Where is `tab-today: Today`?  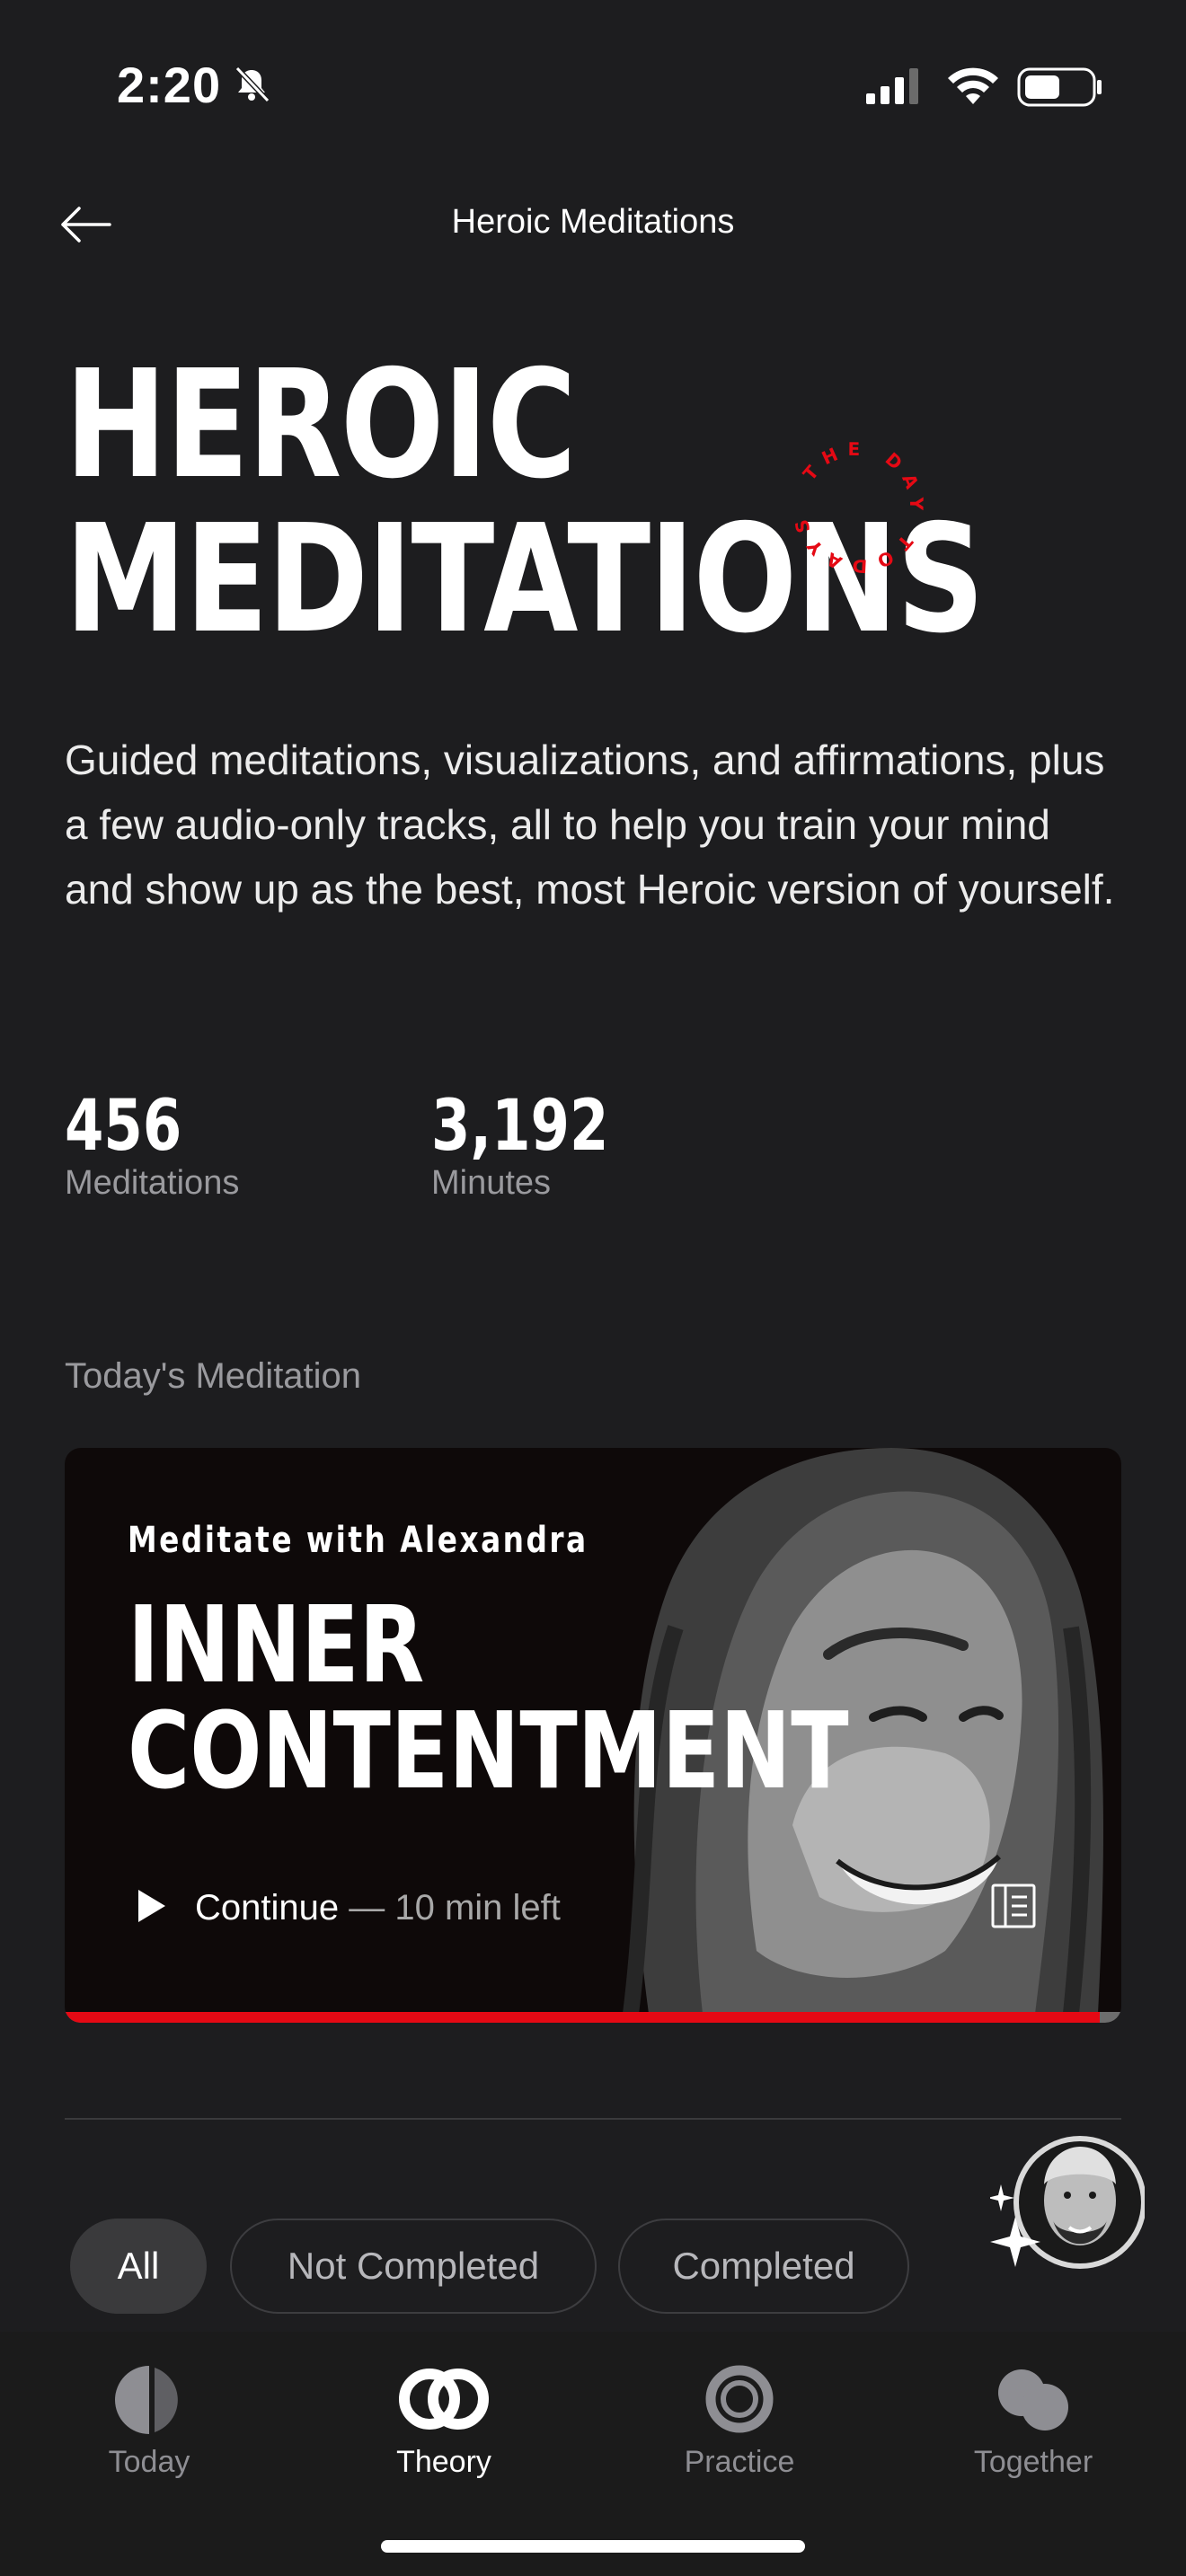 tab-today: Today is located at coordinates (149, 2421).